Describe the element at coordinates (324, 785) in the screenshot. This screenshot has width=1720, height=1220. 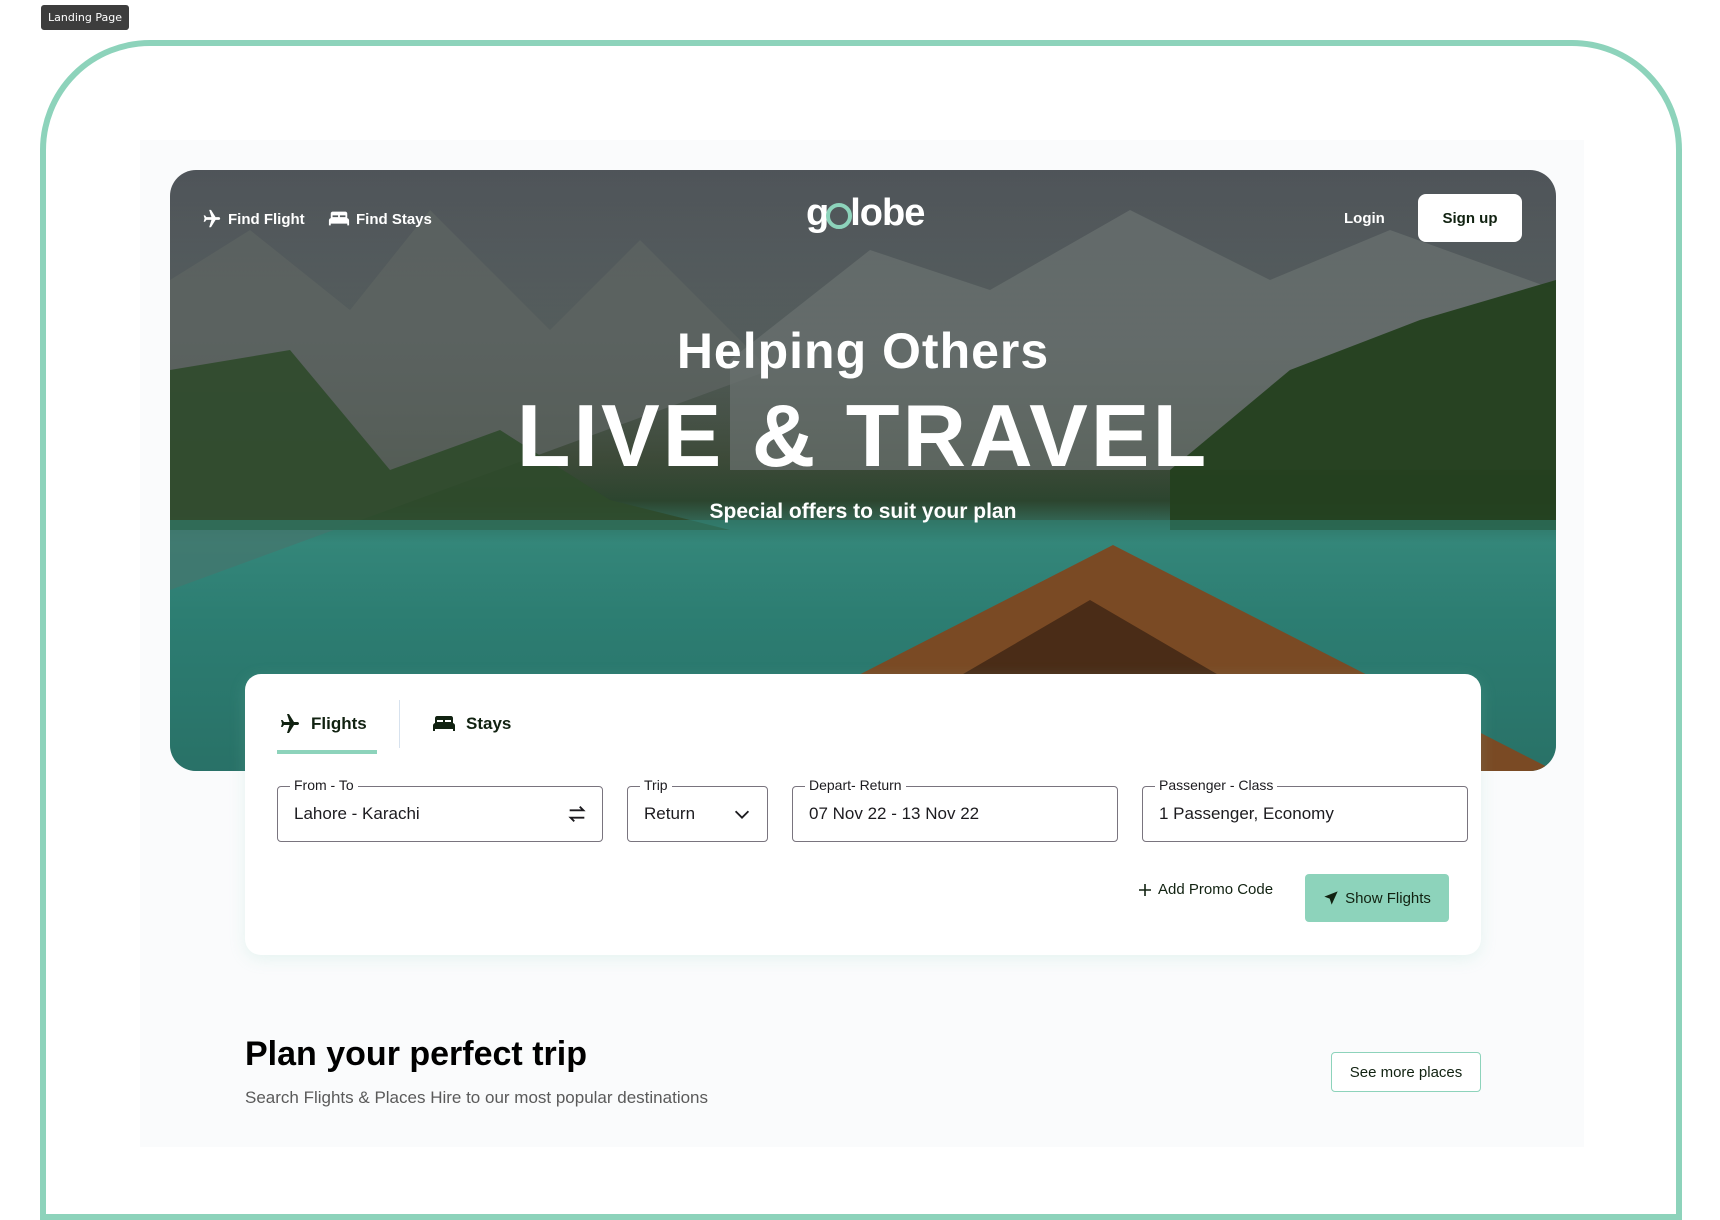
I see `from-to-label: From - To` at that location.